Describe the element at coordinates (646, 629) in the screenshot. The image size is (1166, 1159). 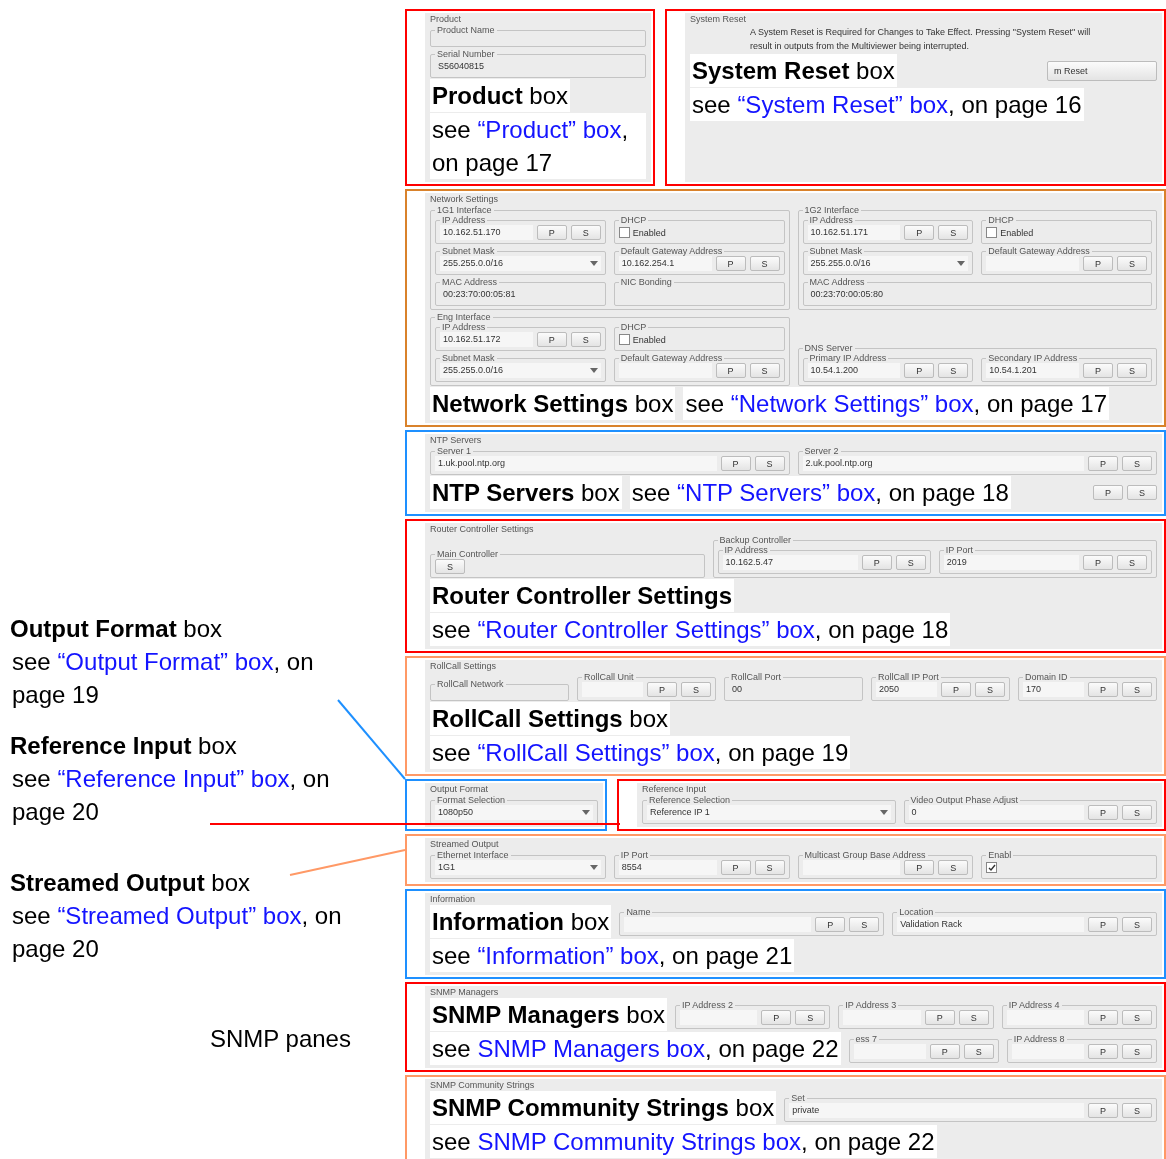
I see `page-link: “Router Controller Settings” box` at that location.